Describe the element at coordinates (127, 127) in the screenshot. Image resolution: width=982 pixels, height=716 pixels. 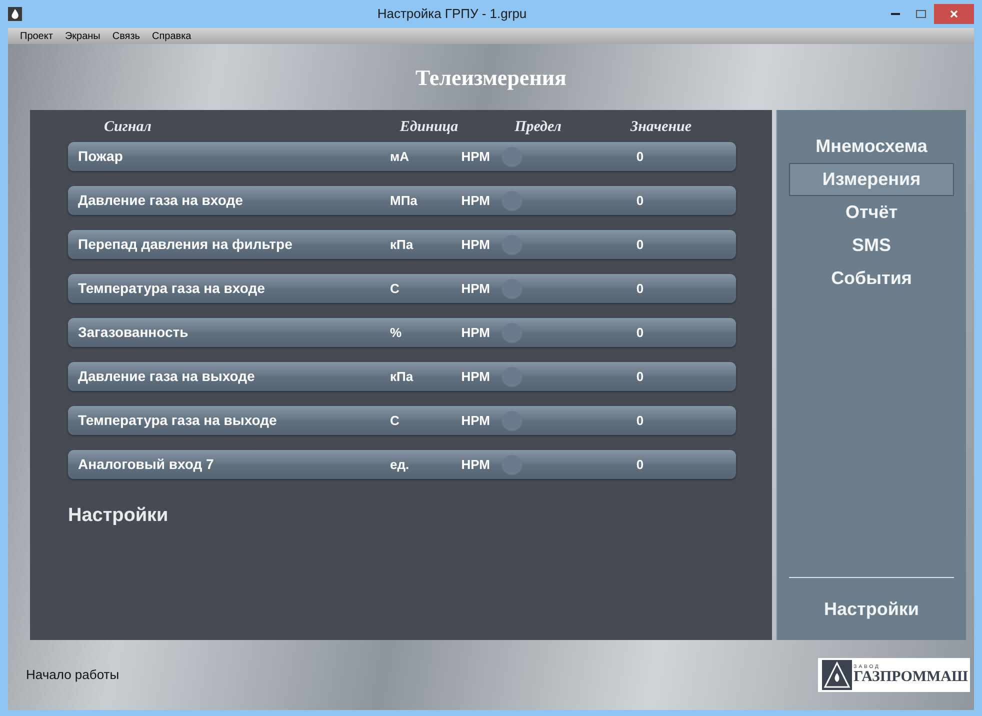
I see `column-header: Сигнал` at that location.